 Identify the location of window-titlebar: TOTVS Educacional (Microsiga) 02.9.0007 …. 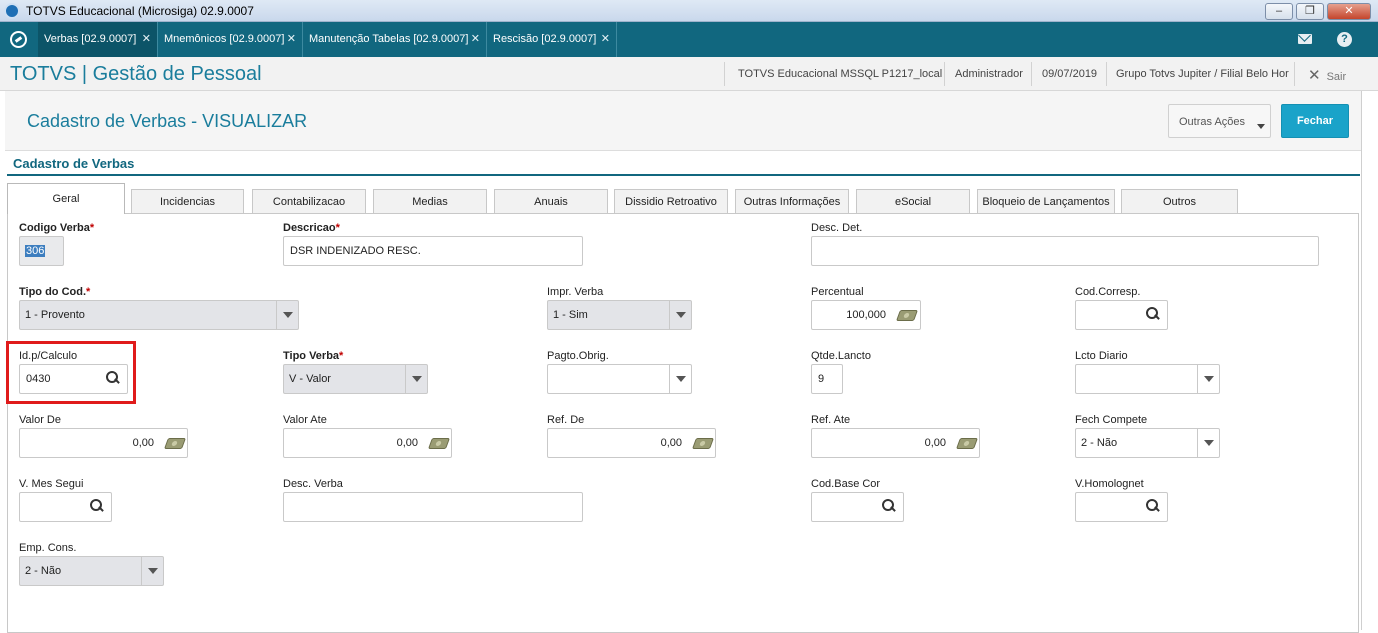
(689, 11).